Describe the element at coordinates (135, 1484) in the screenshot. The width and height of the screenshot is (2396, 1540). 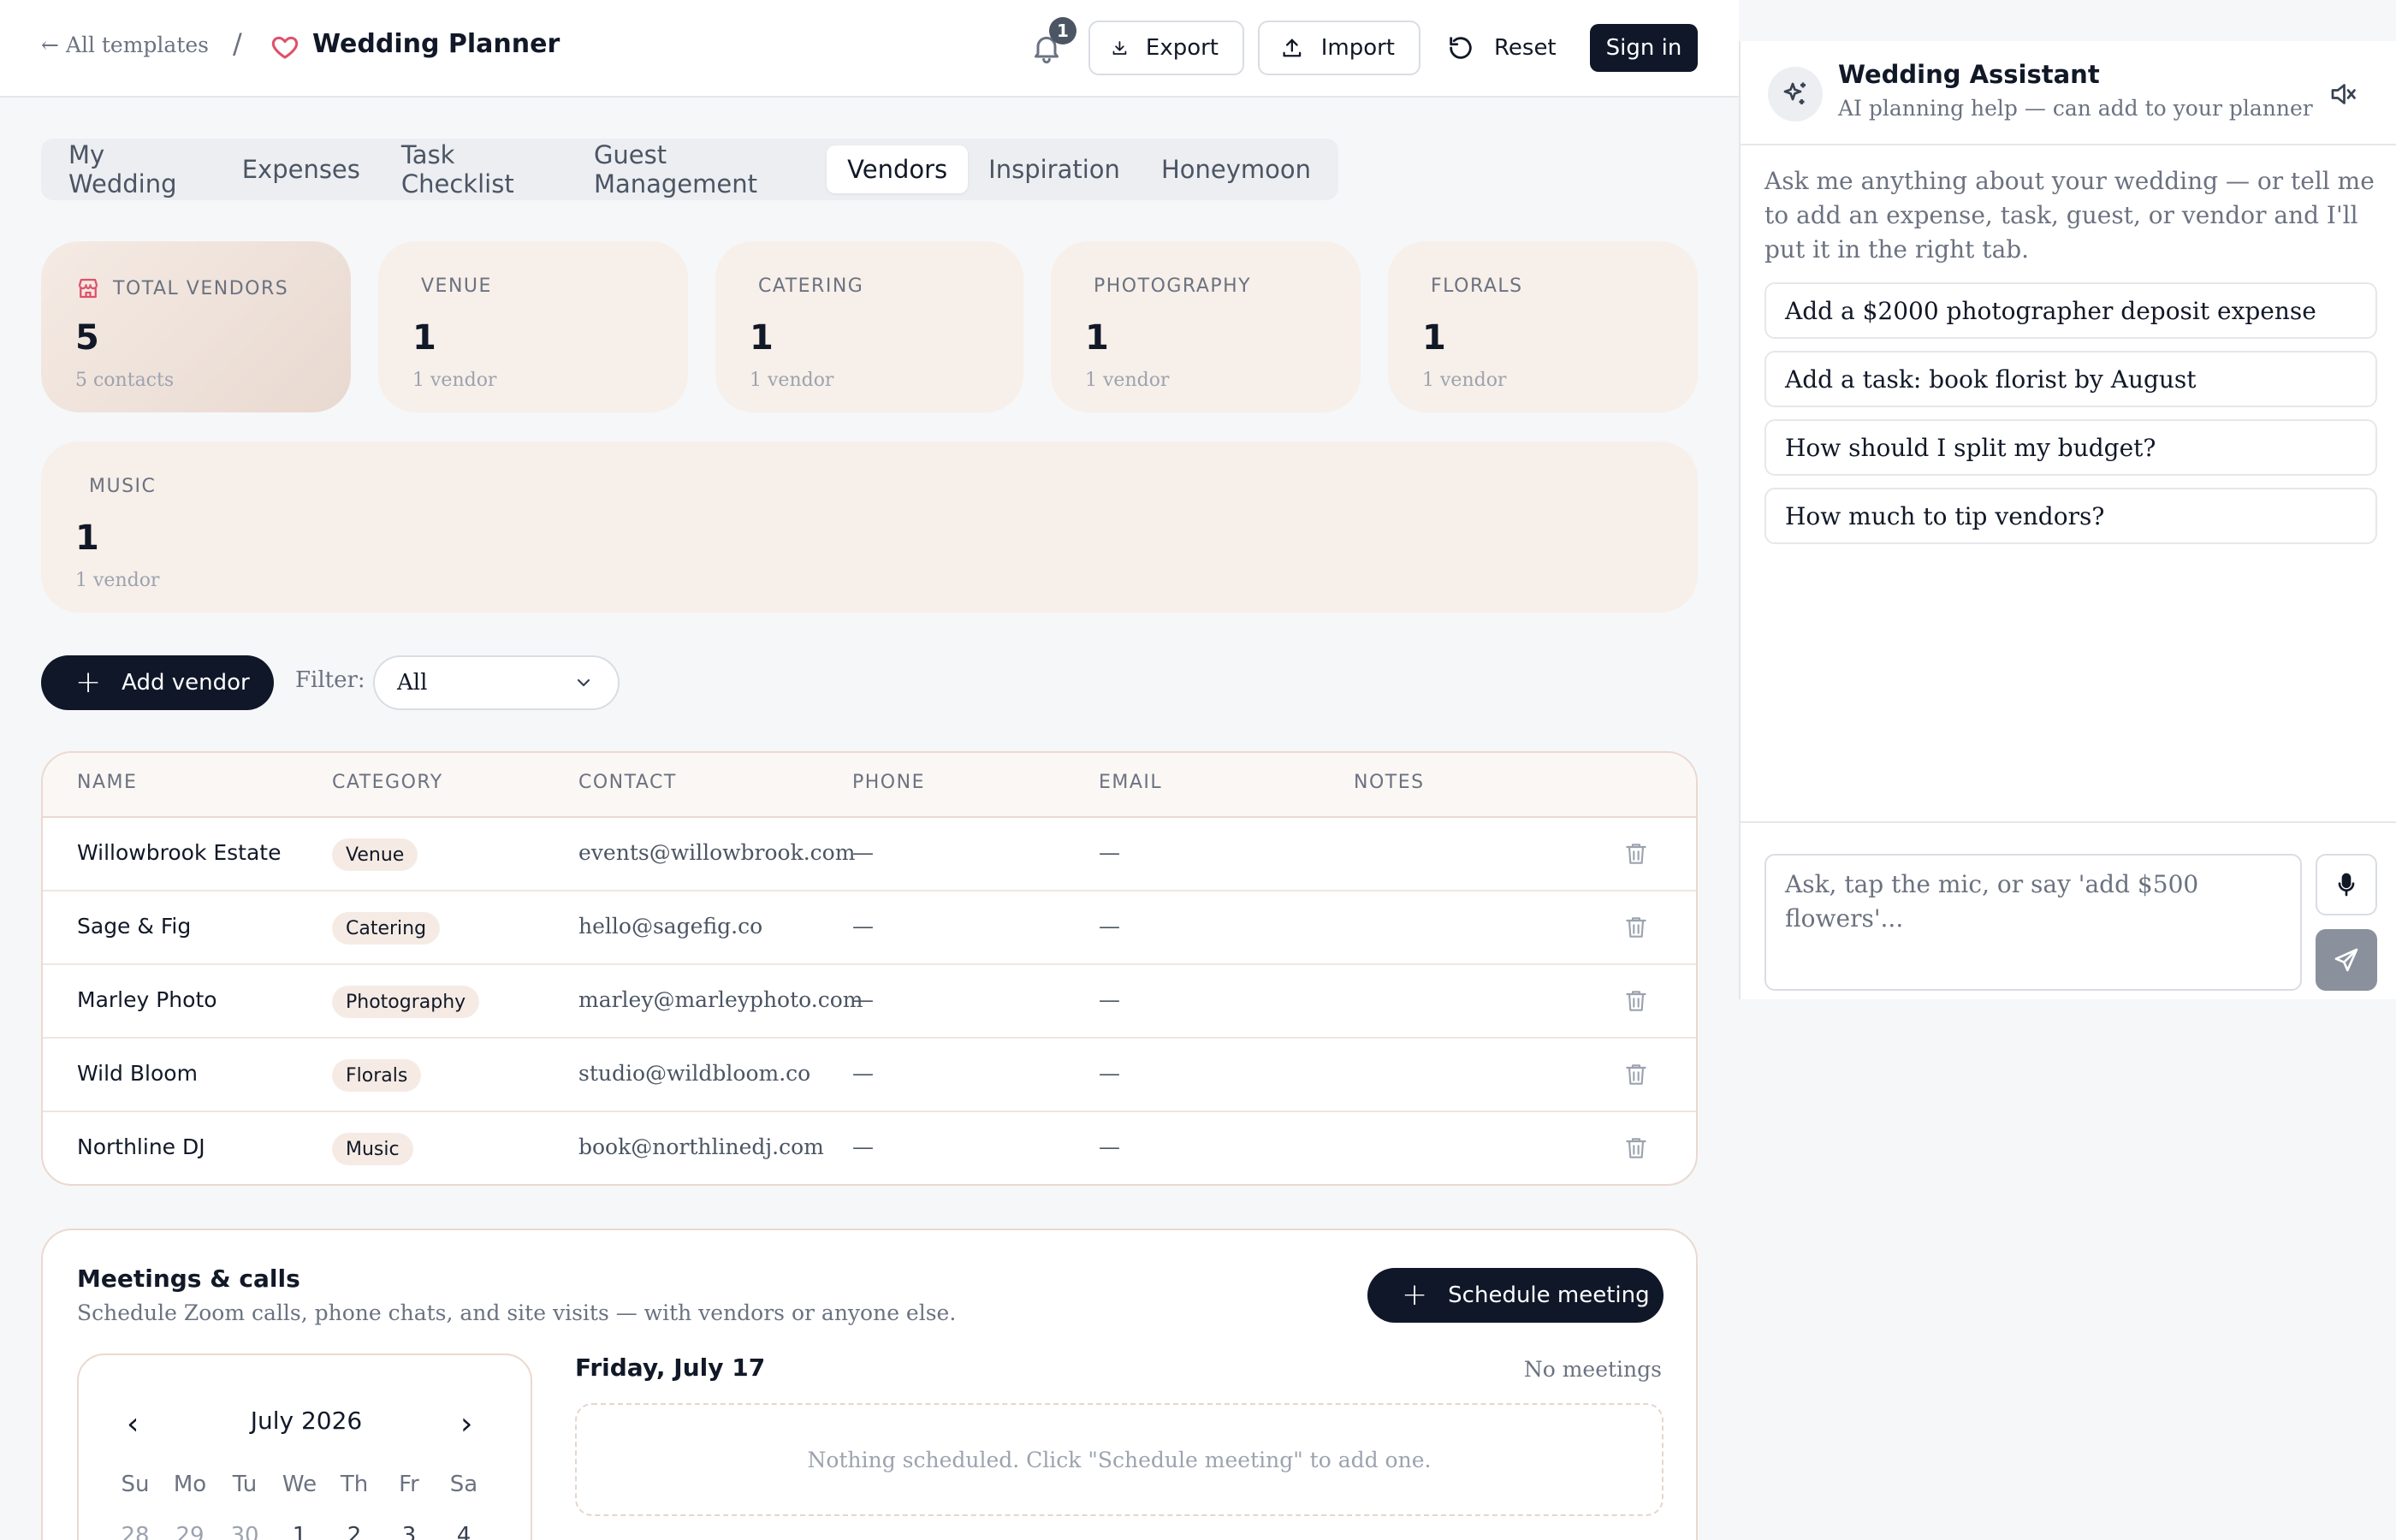
I see `weekday-label: Su` at that location.